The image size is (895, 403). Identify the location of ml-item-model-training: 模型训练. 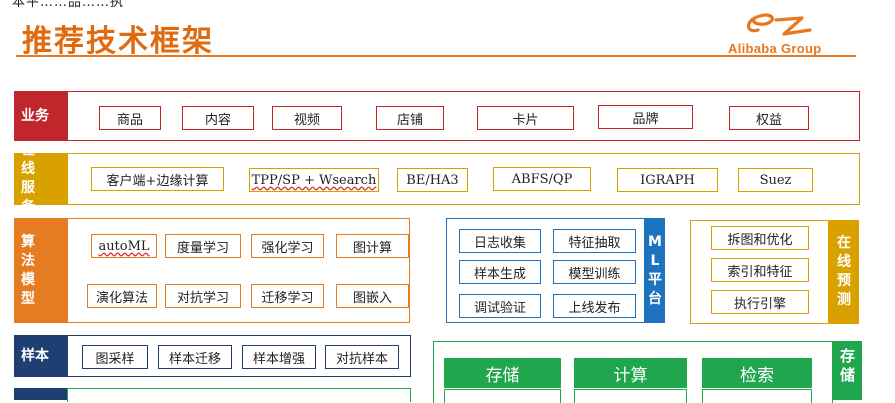
(594, 272).